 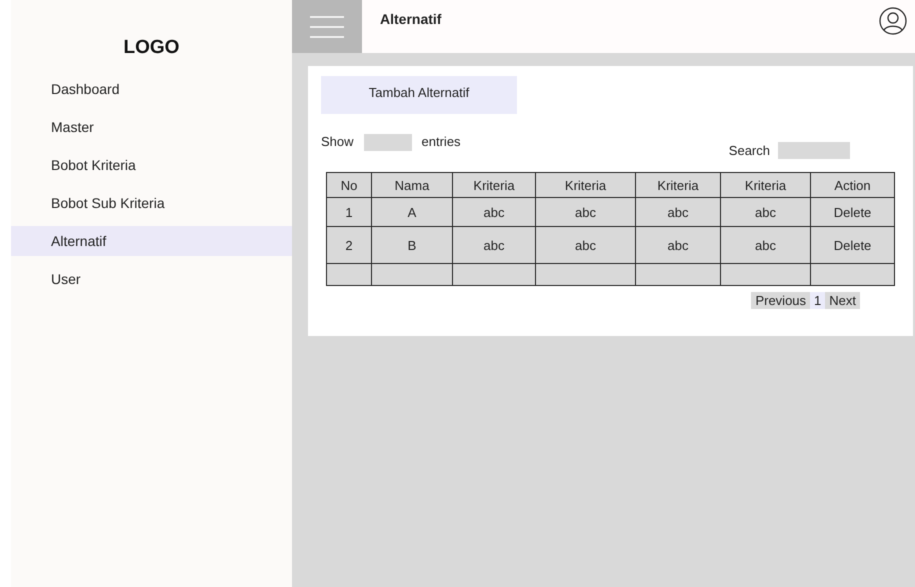 I want to click on page-button: 1, so click(x=818, y=300).